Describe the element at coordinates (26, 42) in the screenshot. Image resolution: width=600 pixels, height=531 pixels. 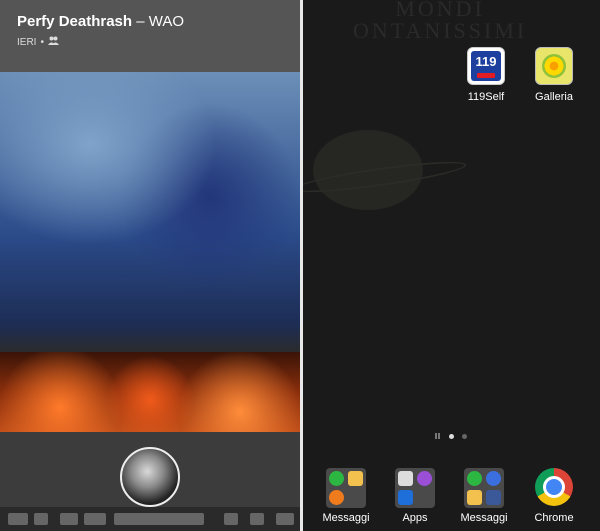
I see `post-time: IERI` at that location.